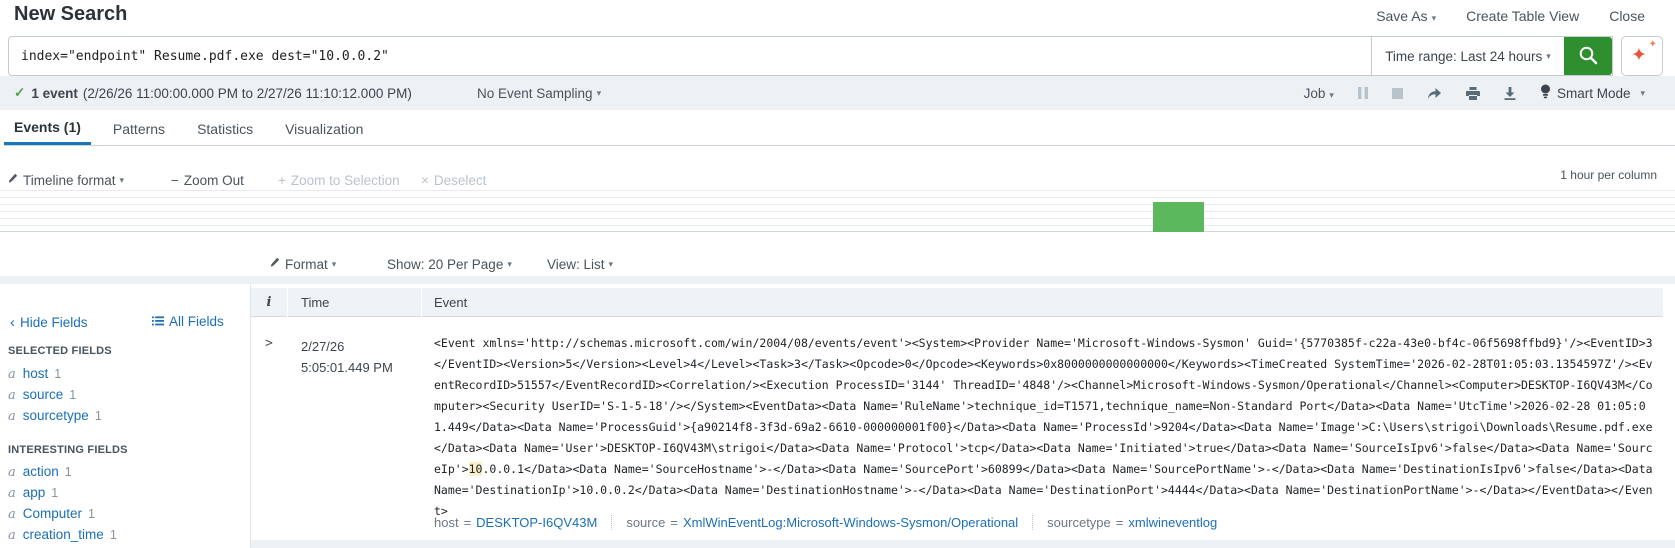 The image size is (1675, 548). Describe the element at coordinates (957, 302) in the screenshot. I see `events-table-header: i Time Event` at that location.